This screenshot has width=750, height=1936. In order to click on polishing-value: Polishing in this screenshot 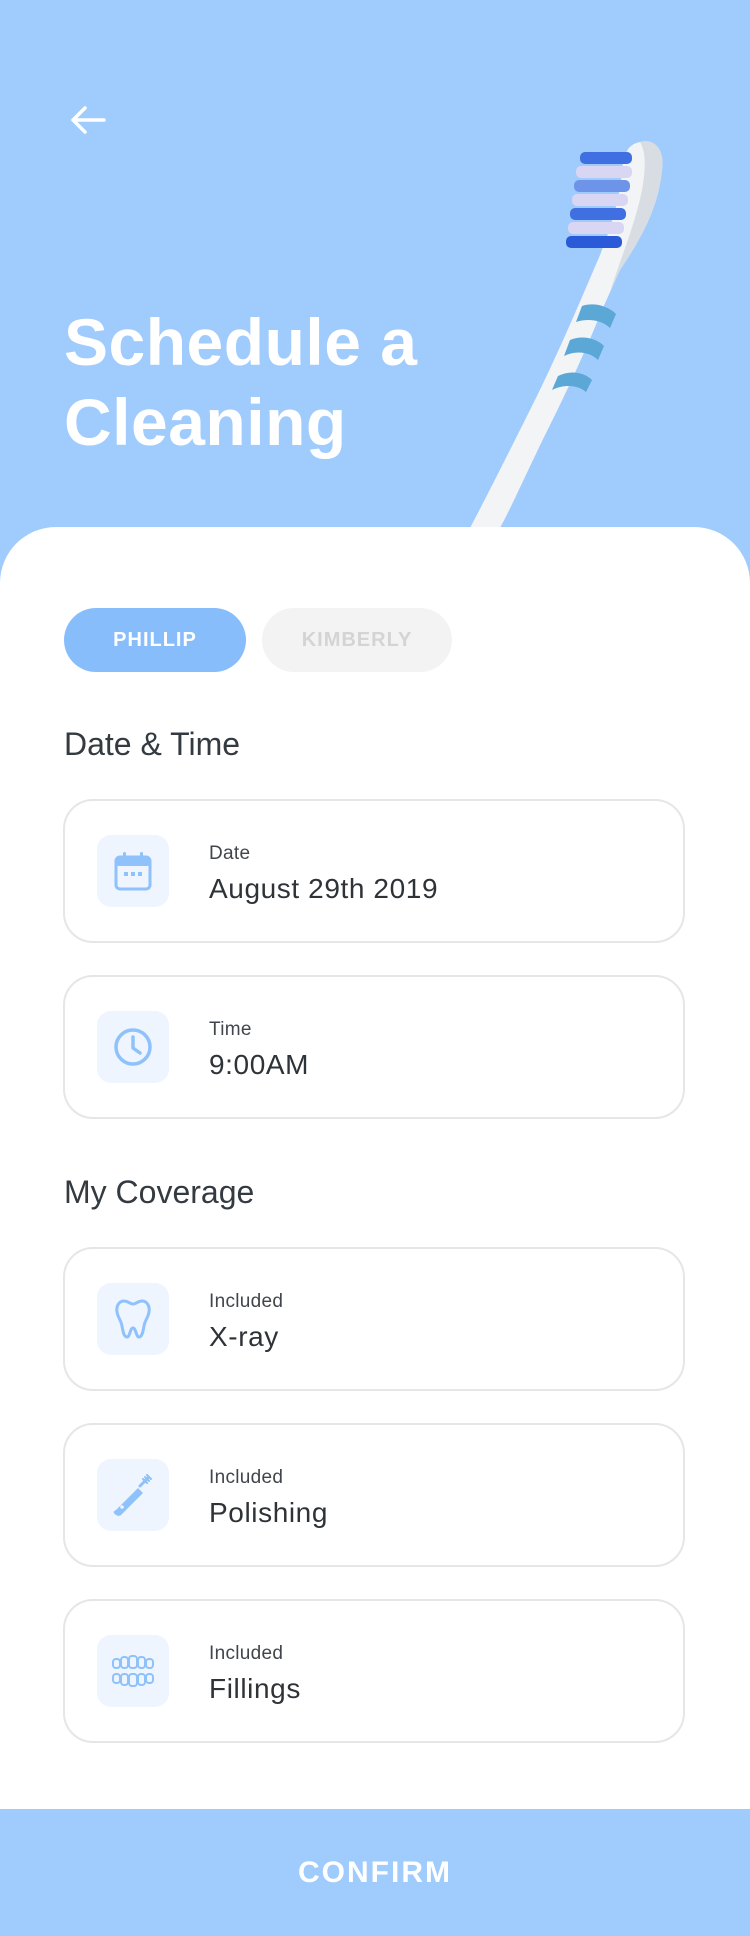, I will do `click(269, 1512)`.